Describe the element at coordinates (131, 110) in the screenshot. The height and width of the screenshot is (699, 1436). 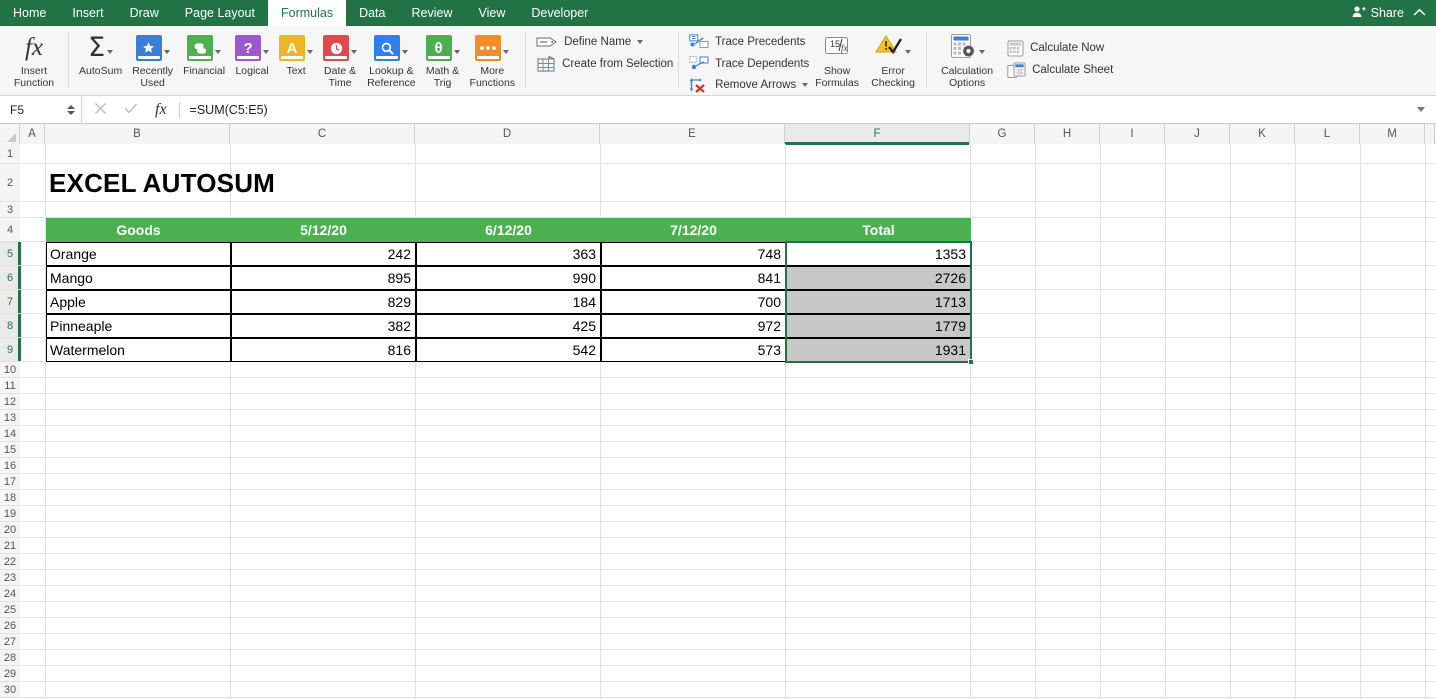
I see `check-icon` at that location.